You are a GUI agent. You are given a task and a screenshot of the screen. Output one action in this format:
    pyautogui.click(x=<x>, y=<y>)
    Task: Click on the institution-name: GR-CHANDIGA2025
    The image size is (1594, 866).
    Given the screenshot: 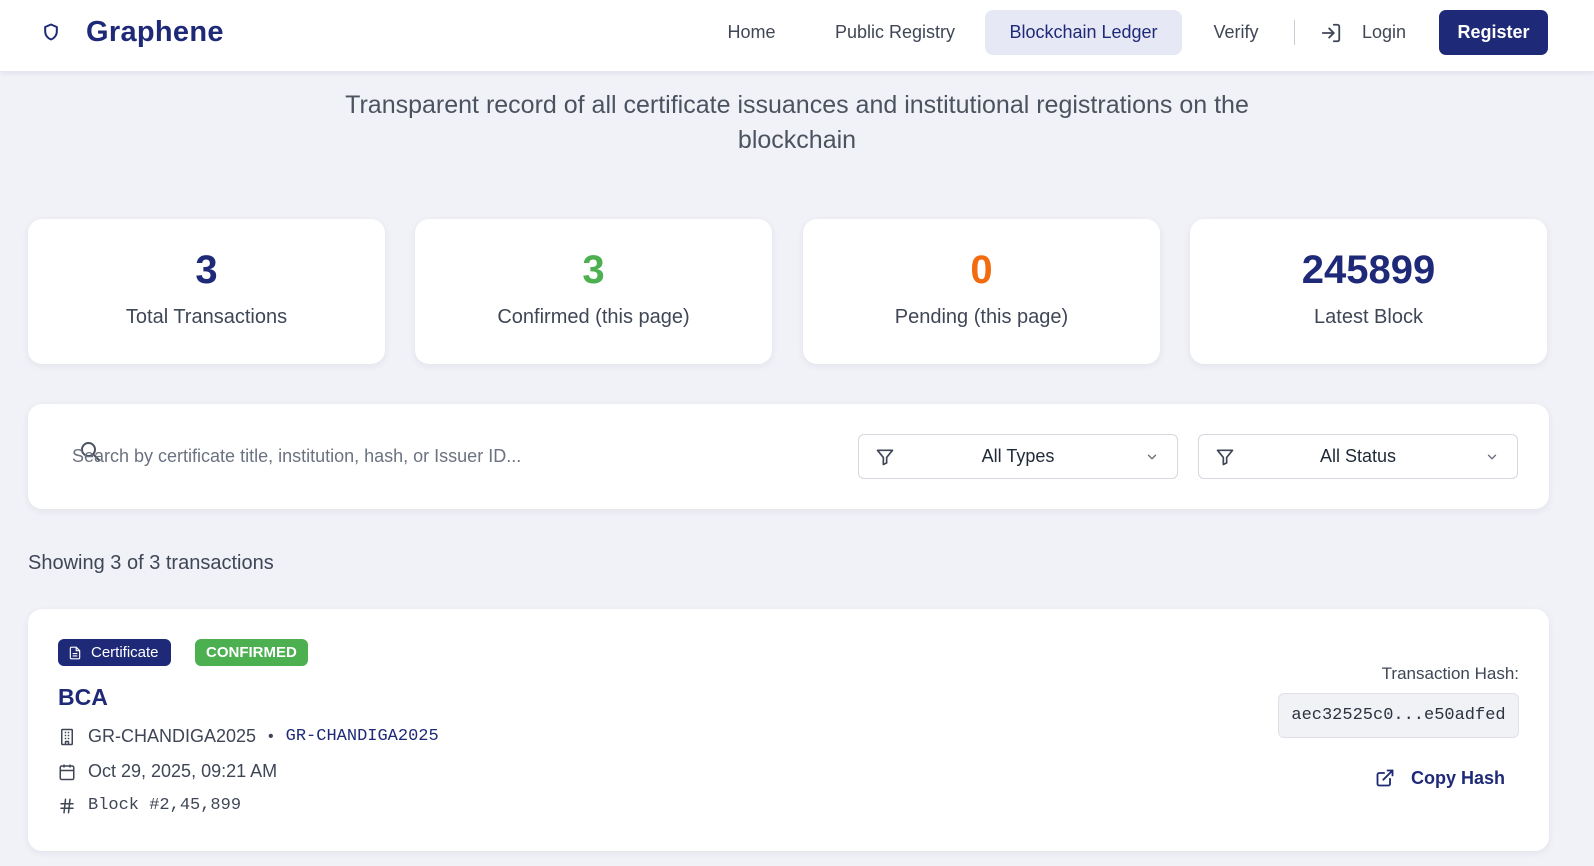 What is the action you would take?
    pyautogui.click(x=172, y=736)
    